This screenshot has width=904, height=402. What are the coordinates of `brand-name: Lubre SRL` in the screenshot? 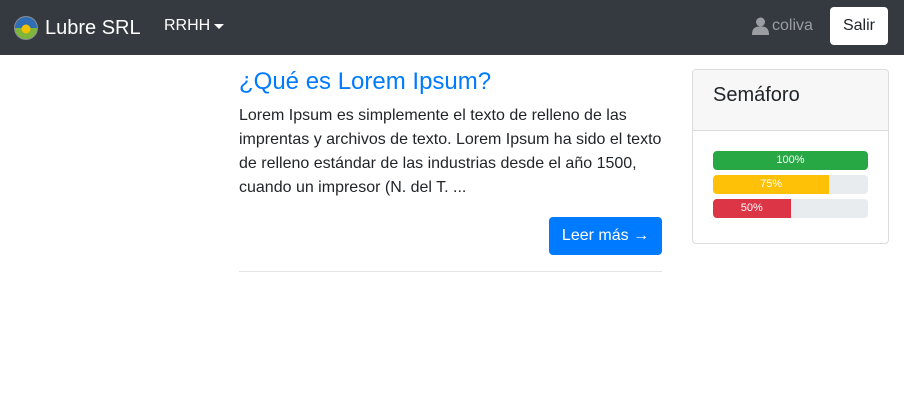 It's located at (93, 28).